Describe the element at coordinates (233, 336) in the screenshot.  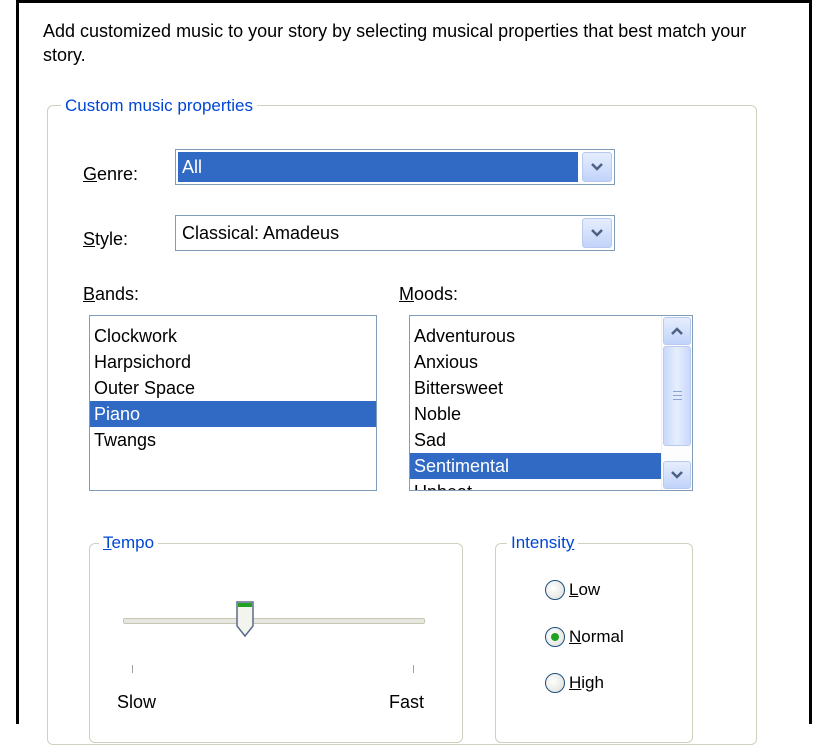
I see `list-item: Clockwork` at that location.